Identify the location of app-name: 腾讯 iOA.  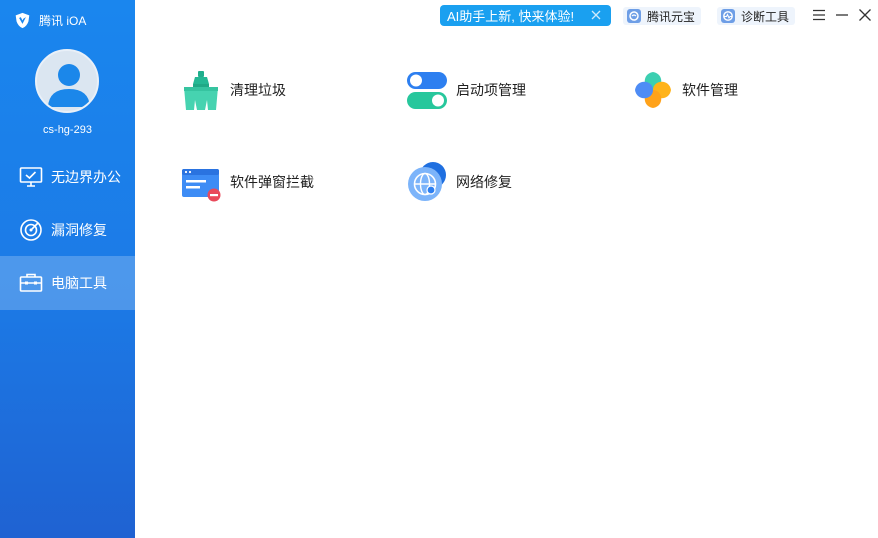
(63, 20).